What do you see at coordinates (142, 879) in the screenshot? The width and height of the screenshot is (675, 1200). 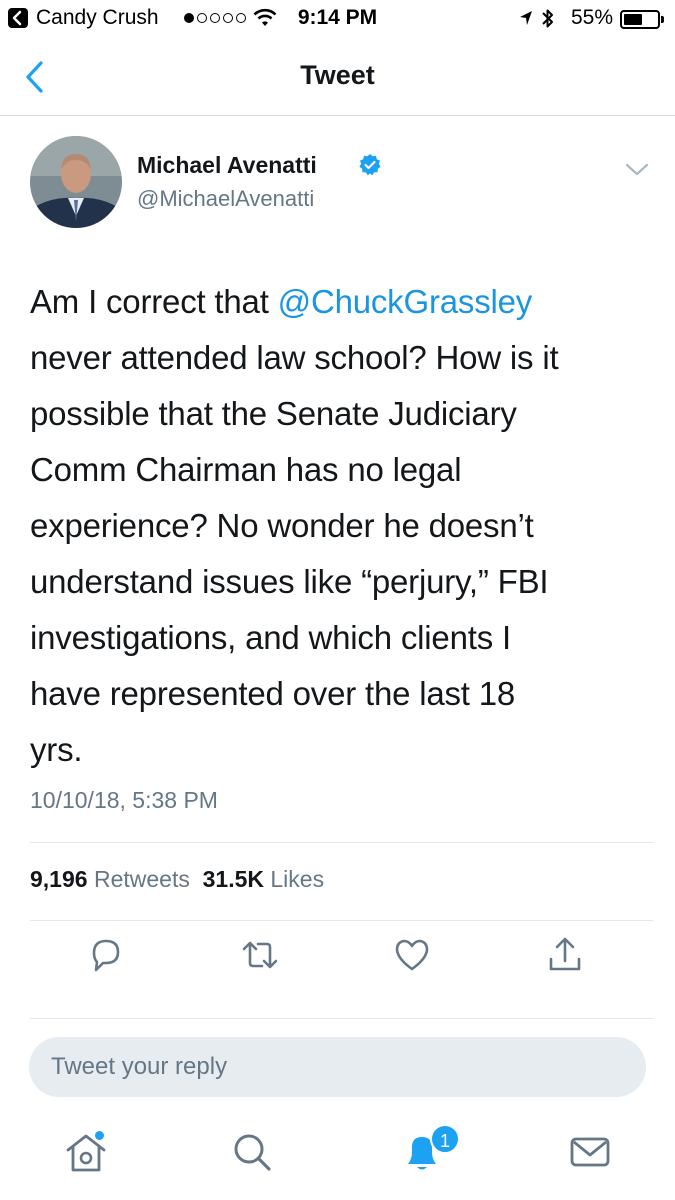 I see `retweets-label: Retweets` at bounding box center [142, 879].